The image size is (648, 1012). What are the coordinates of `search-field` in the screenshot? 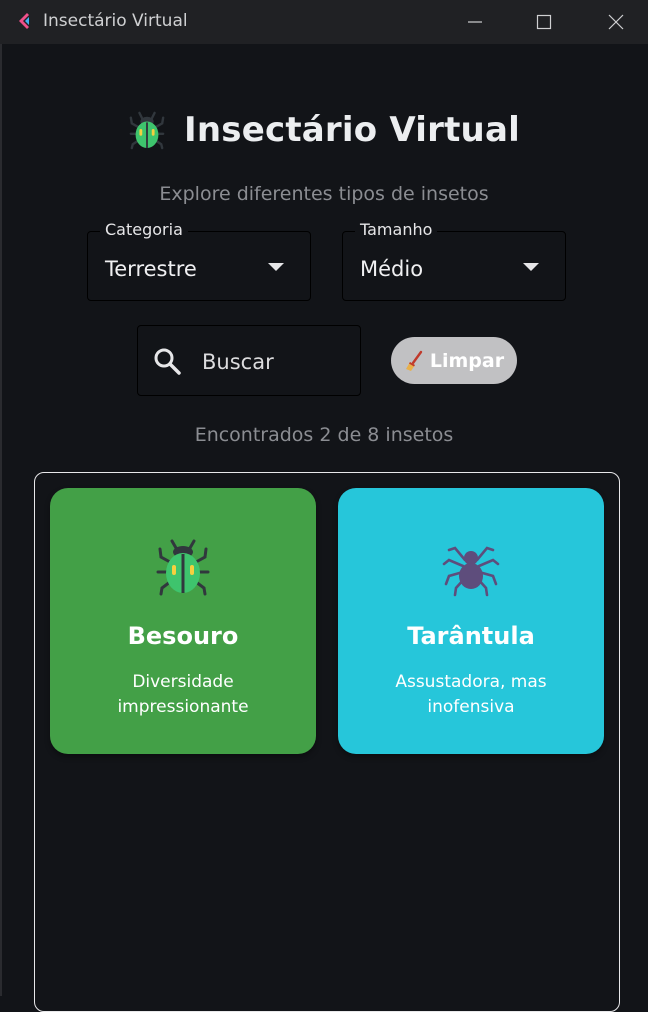 It's located at (249, 360).